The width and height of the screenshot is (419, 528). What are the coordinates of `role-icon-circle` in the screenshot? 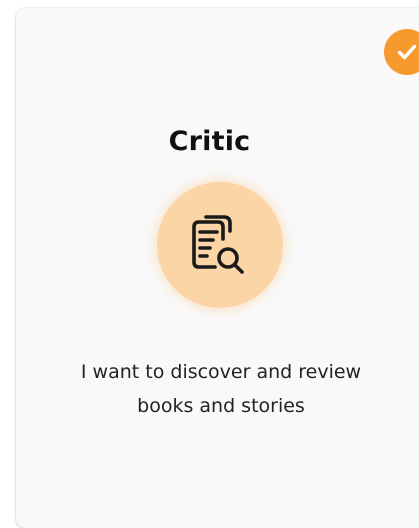 It's located at (220, 245).